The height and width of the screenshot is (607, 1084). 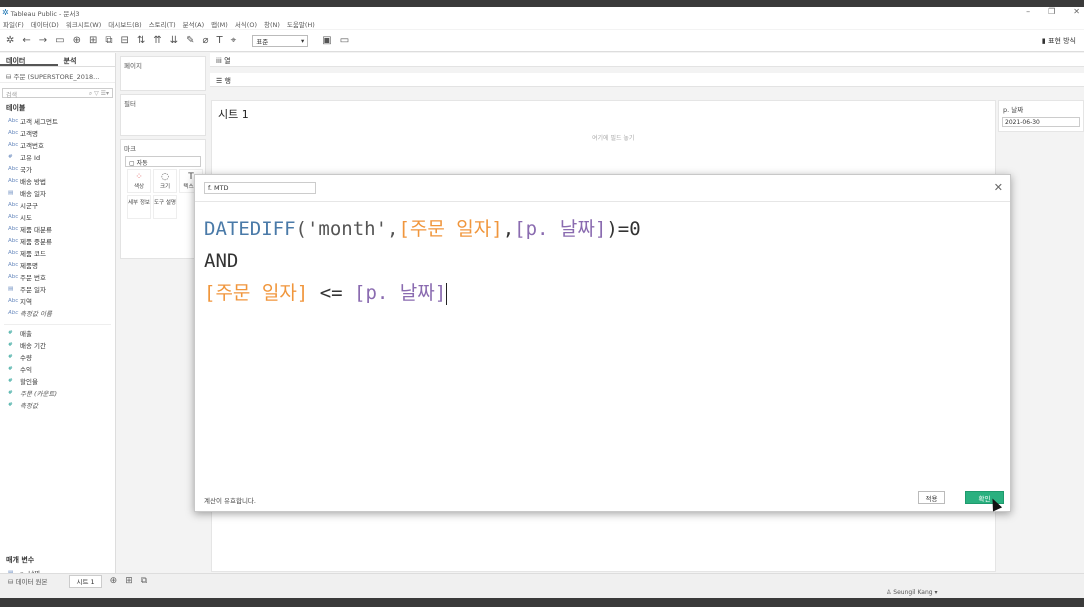 What do you see at coordinates (220, 40) in the screenshot?
I see `labels-icon: T` at bounding box center [220, 40].